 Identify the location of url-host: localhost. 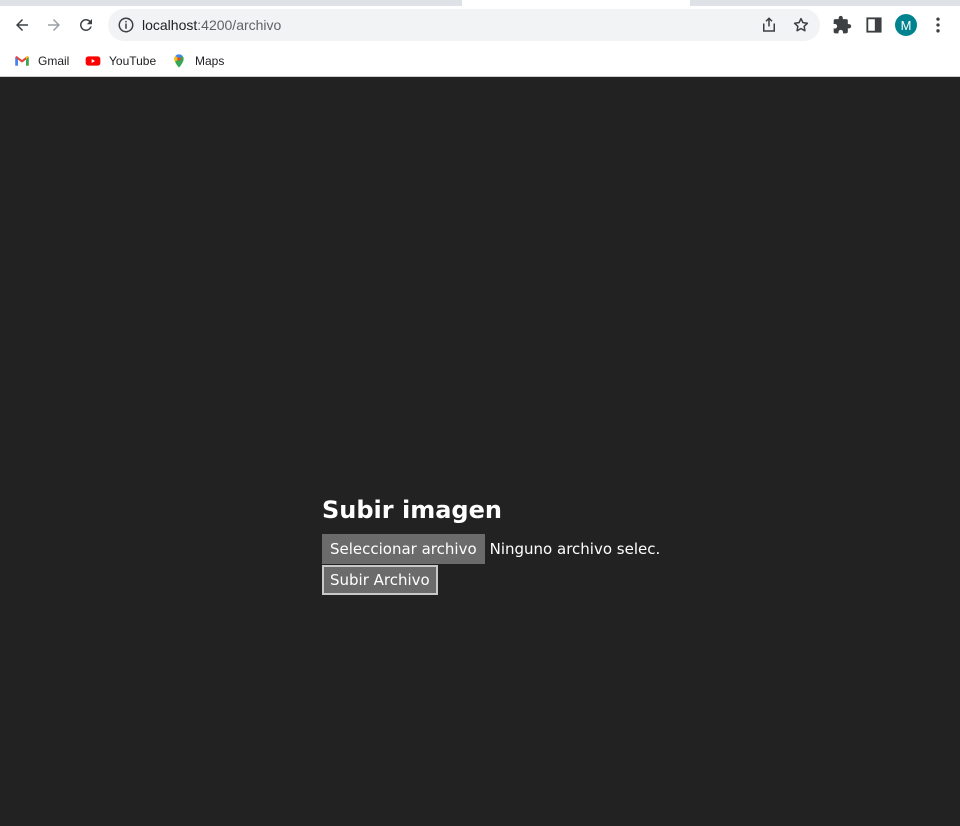
(170, 25).